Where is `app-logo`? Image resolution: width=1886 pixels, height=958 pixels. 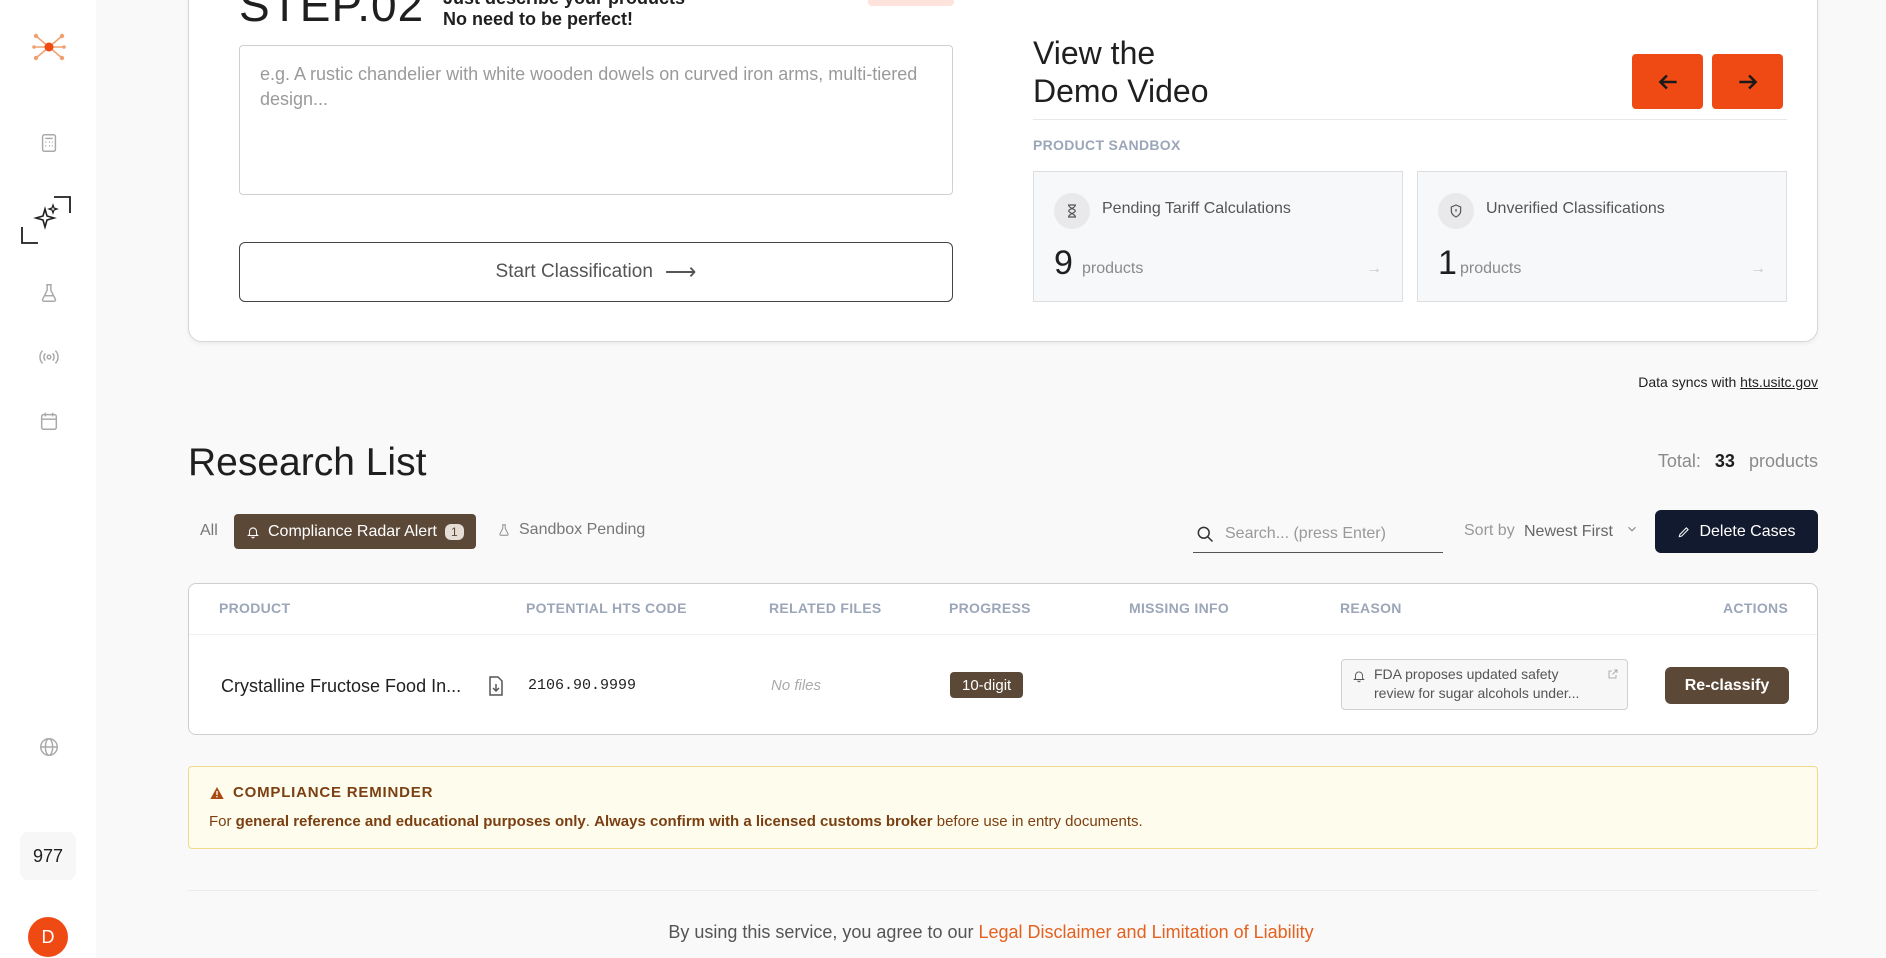 app-logo is located at coordinates (49, 47).